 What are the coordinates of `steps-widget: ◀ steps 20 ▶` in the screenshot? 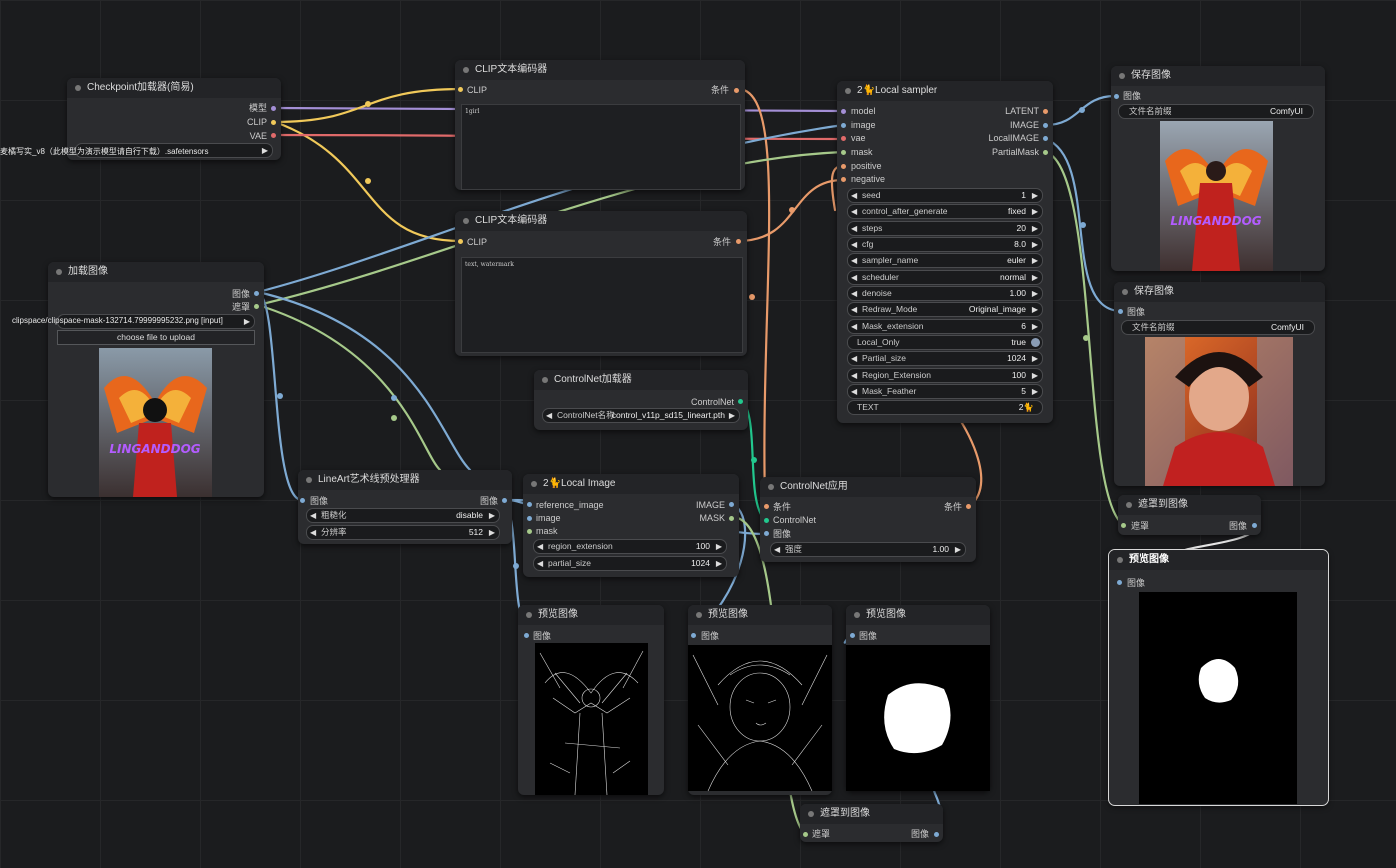 It's located at (945, 228).